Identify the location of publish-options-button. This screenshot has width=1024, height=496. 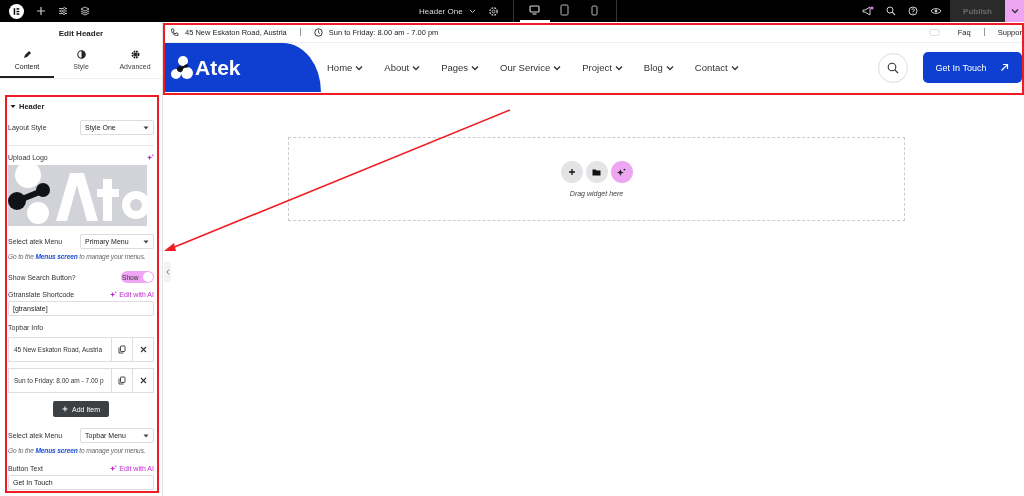
(1014, 11).